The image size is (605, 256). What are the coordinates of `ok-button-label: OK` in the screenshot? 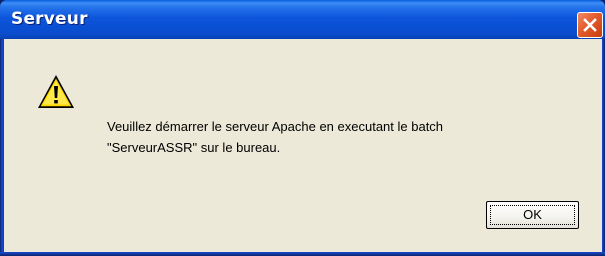 It's located at (532, 214).